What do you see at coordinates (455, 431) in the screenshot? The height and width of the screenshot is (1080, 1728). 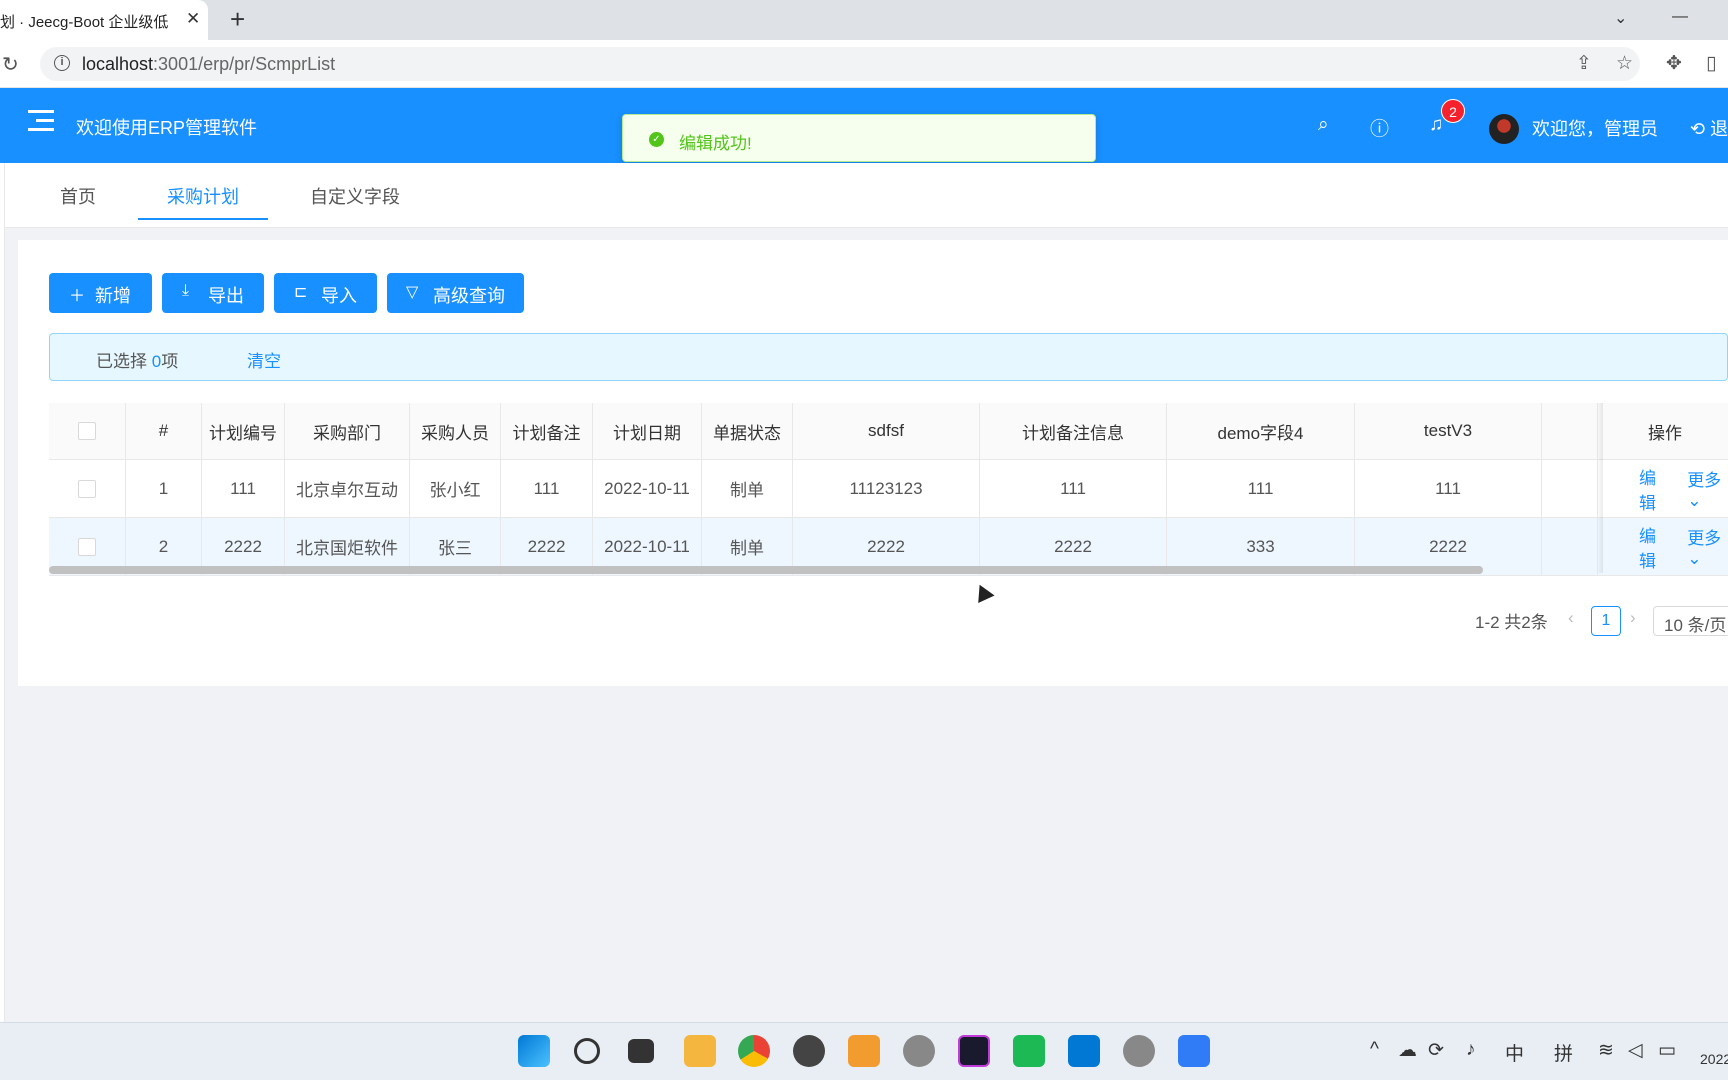 I see `col-buyer: 采购人员` at bounding box center [455, 431].